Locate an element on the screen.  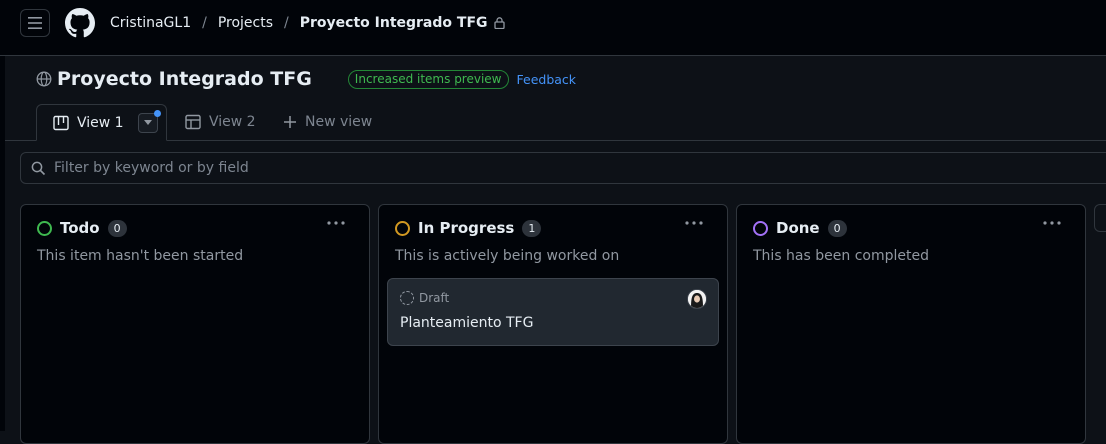
unsaved-changes-dot is located at coordinates (157, 113).